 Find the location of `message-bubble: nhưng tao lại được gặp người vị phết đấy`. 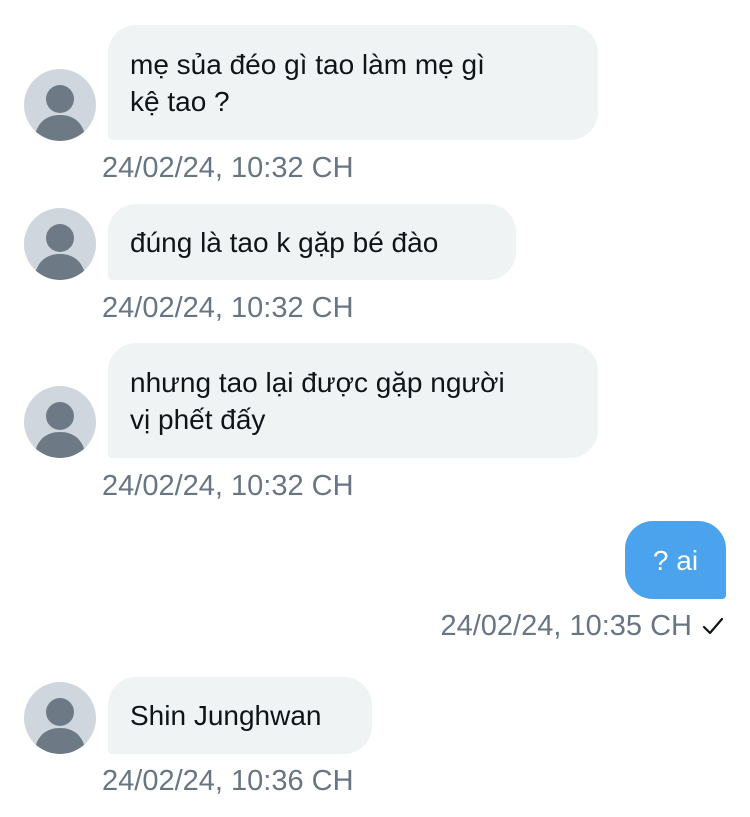

message-bubble: nhưng tao lại được gặp người vị phết đấy is located at coordinates (353, 400).